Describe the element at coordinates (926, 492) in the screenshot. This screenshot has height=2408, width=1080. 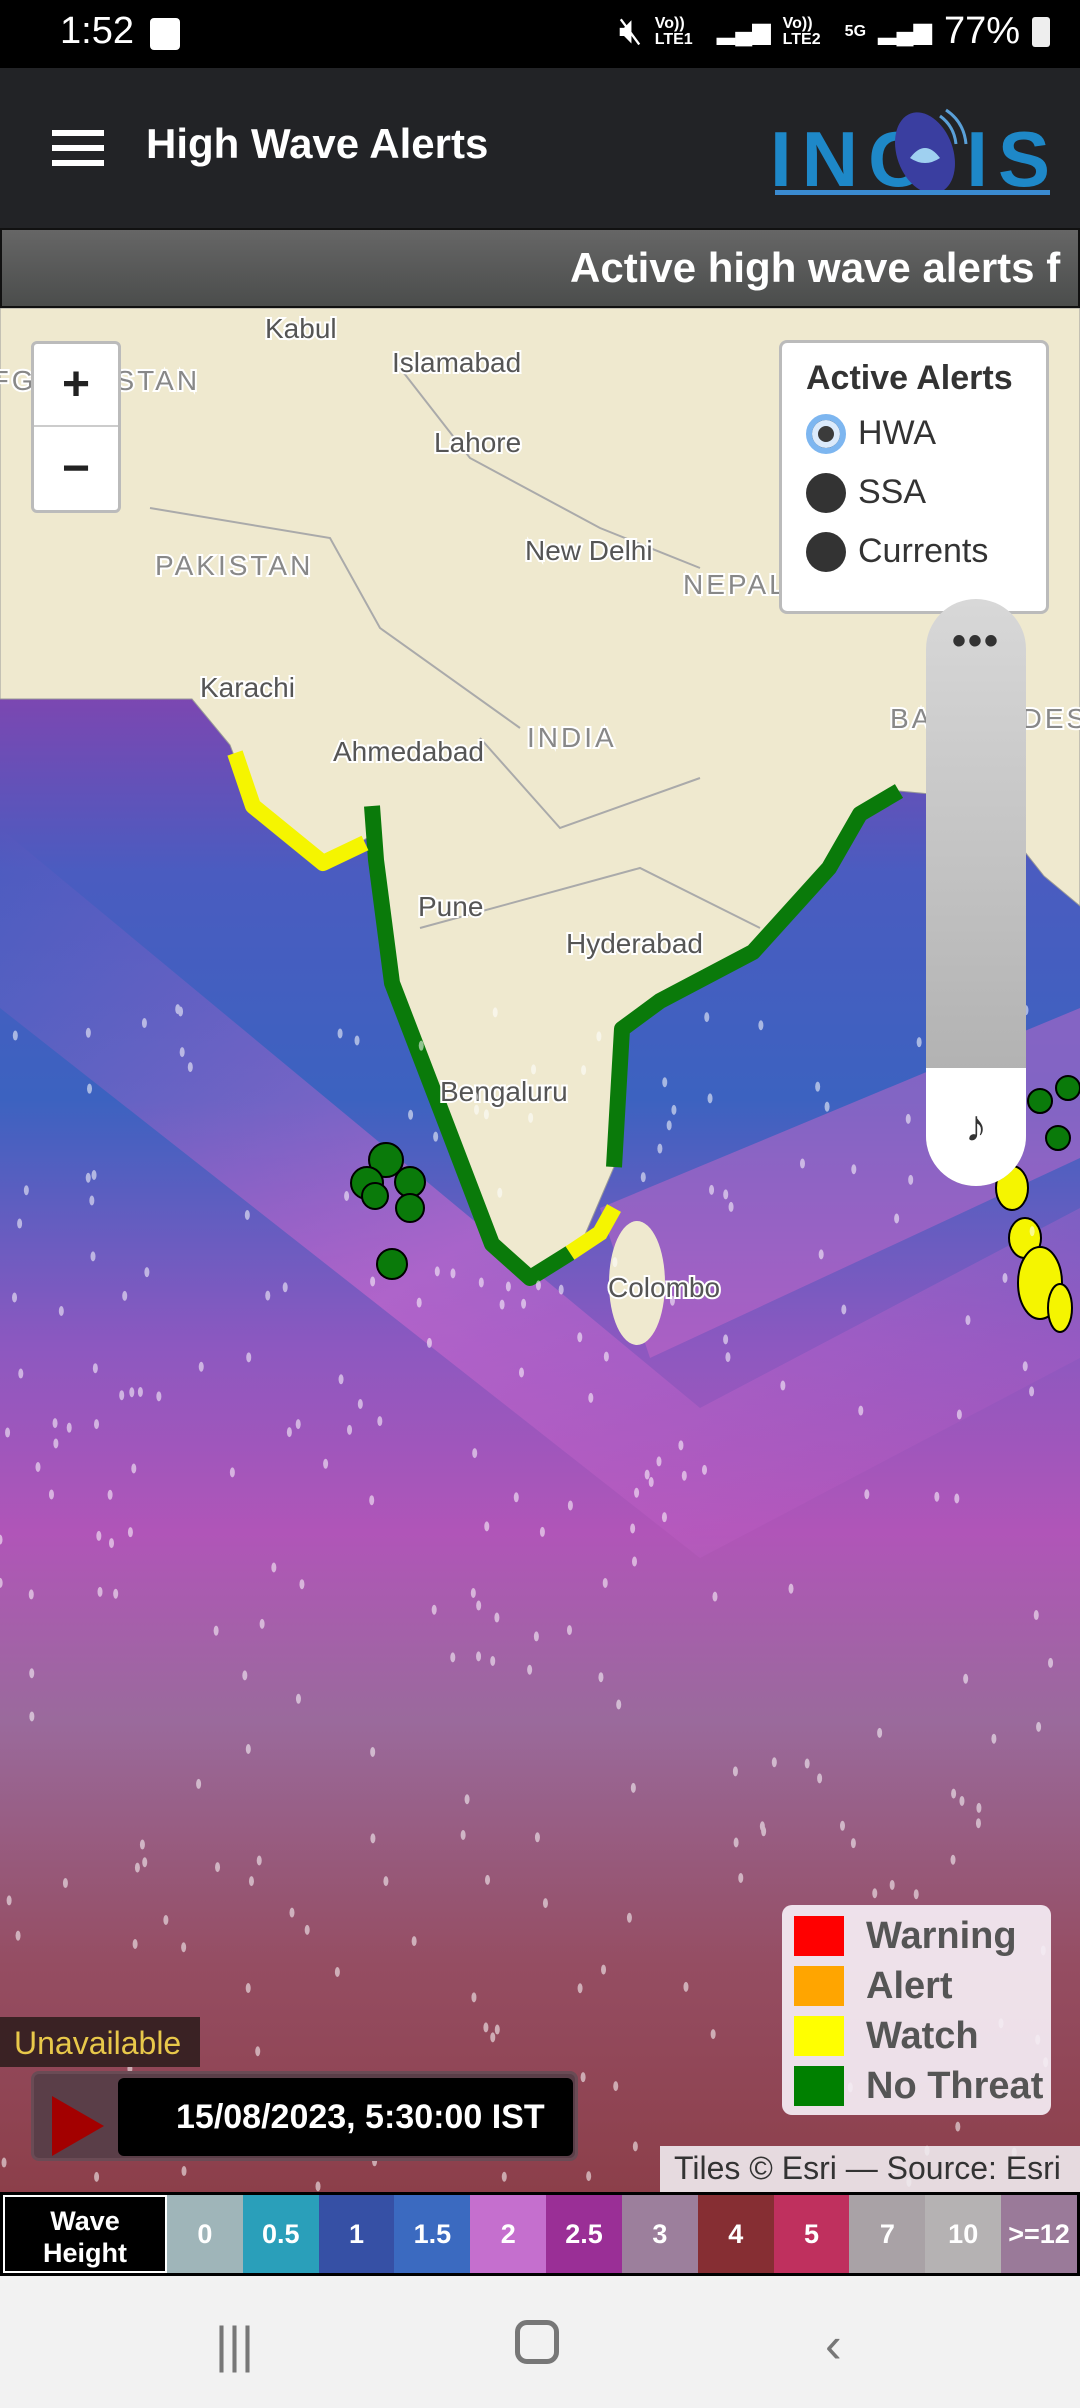
I see `radio-ssa: SSA` at that location.